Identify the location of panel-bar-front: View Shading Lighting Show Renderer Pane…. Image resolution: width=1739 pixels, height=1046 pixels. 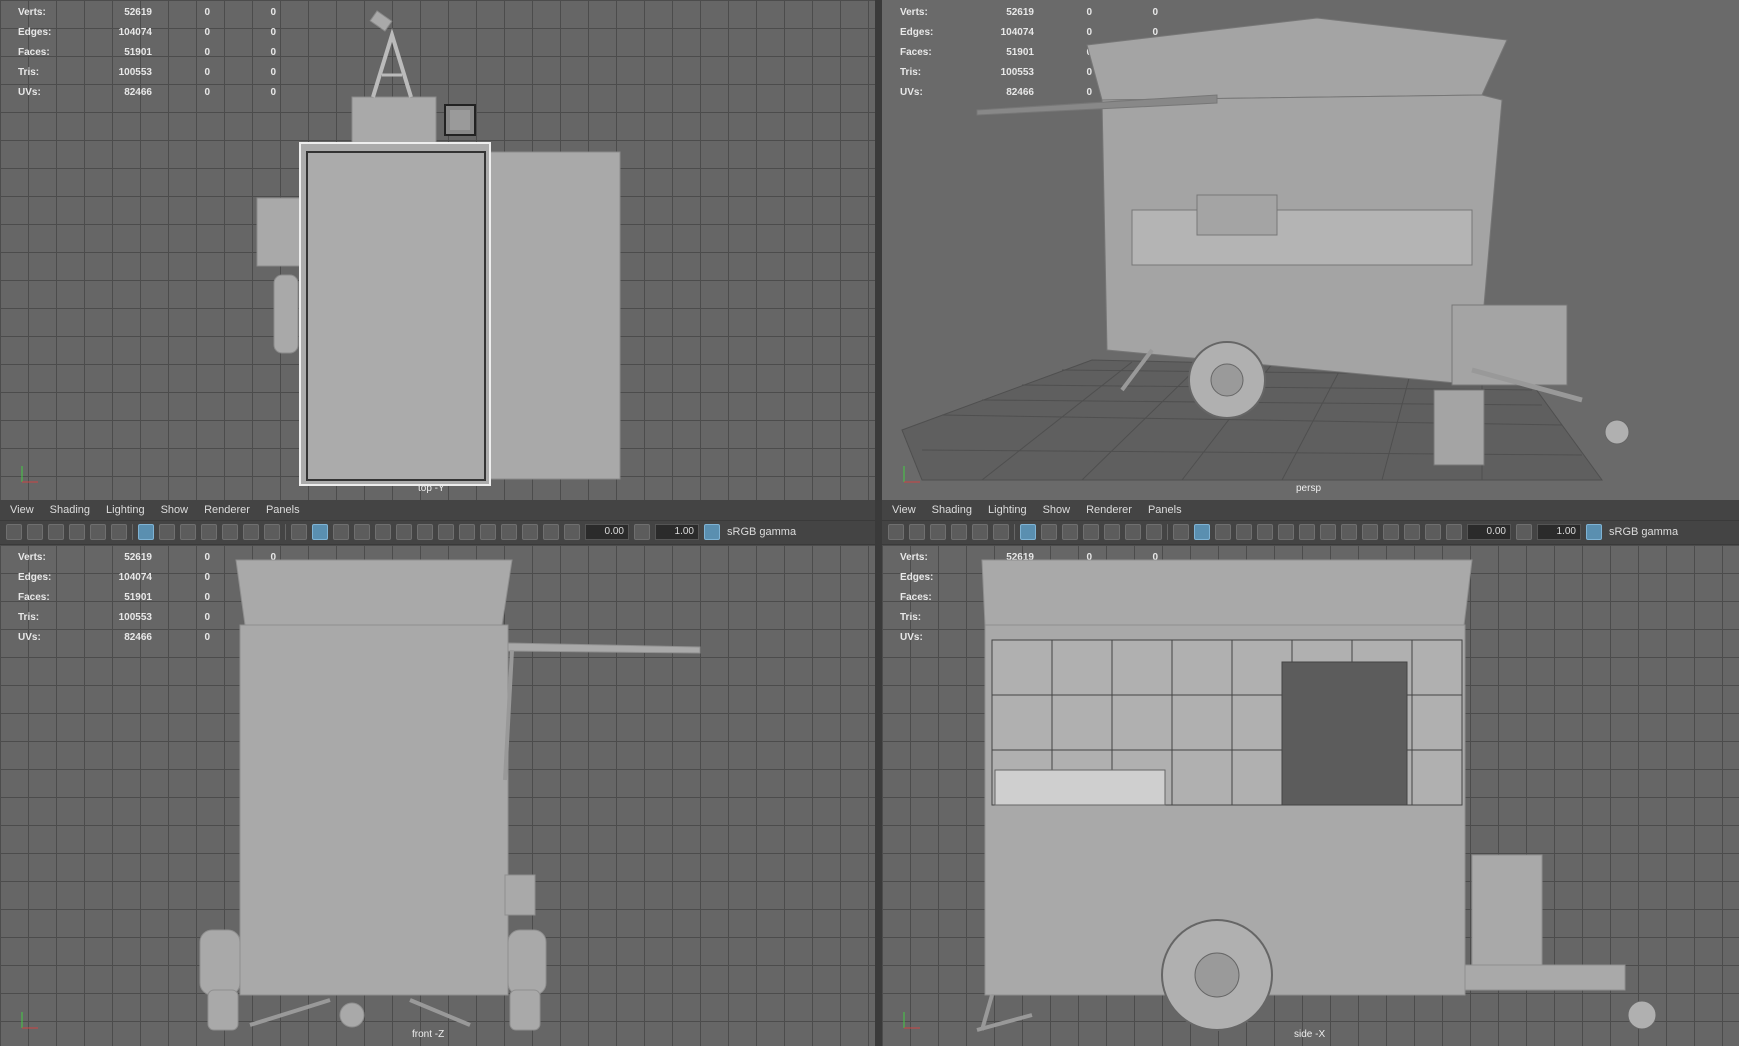
(437, 522).